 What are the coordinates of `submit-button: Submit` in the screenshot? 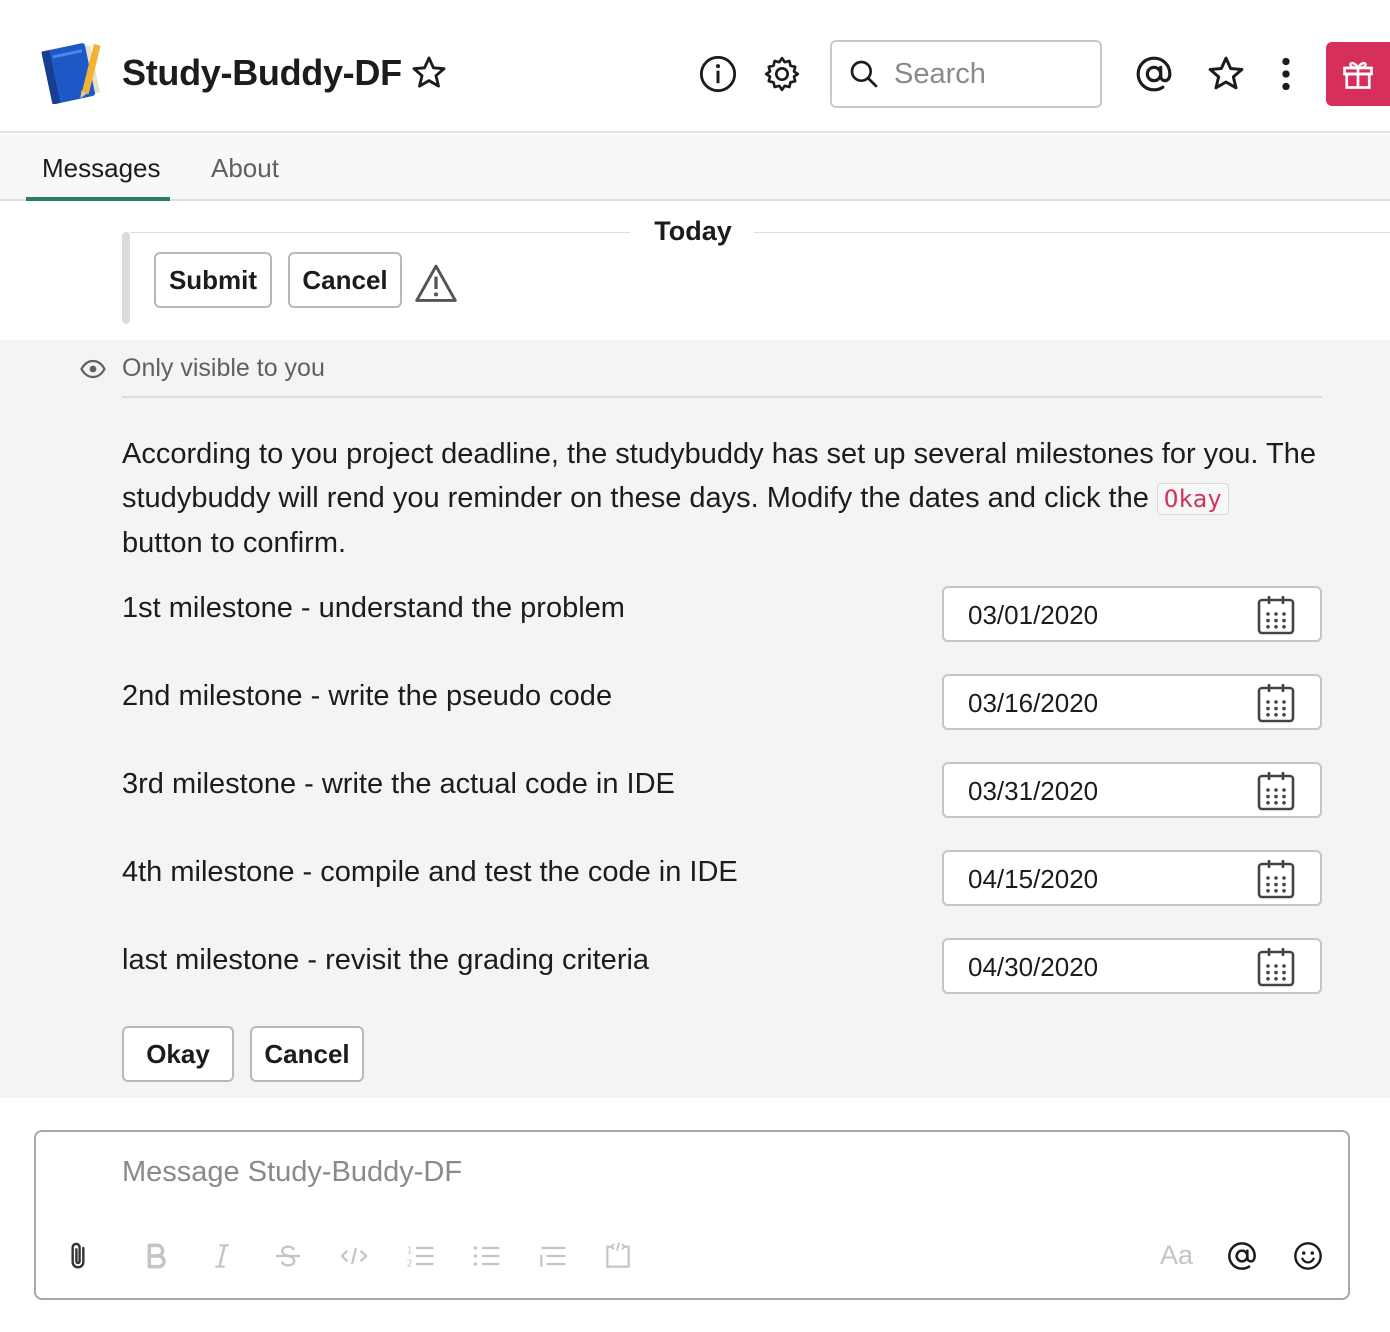 It's located at (213, 280).